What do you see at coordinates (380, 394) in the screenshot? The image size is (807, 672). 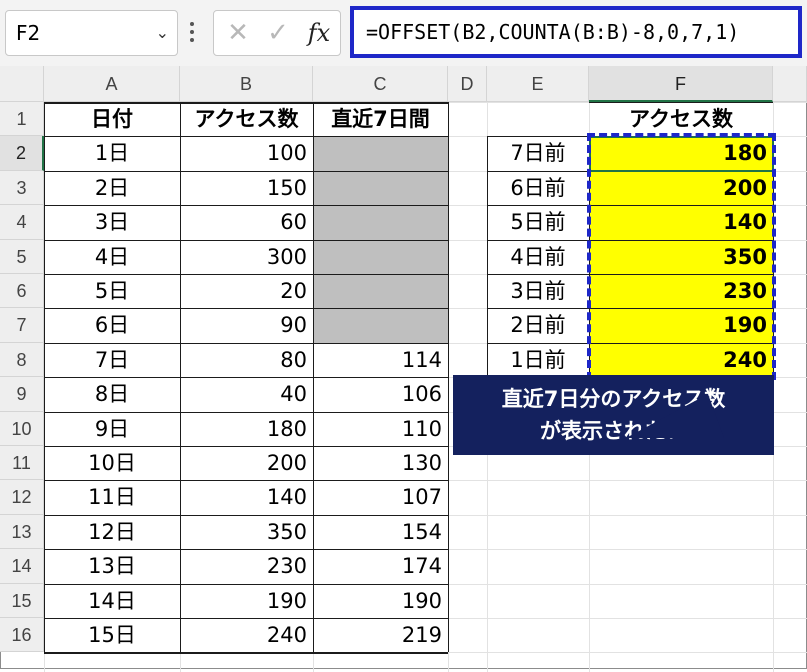 I see `cell-recent7: 106` at bounding box center [380, 394].